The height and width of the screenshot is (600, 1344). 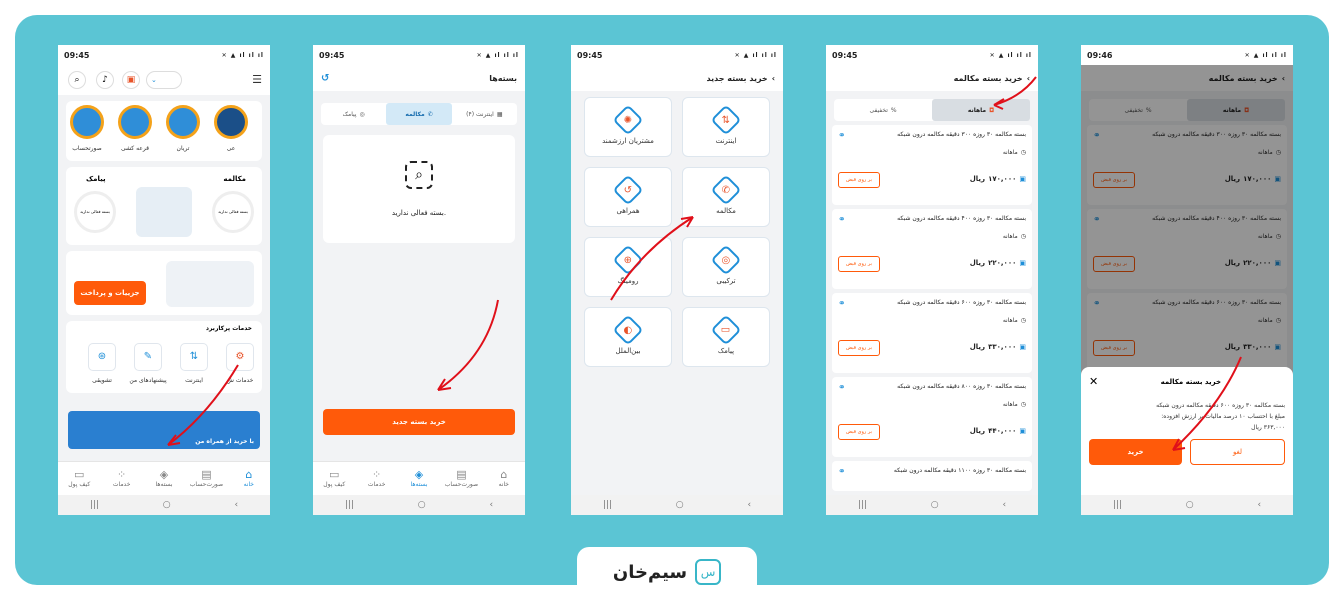 What do you see at coordinates (726, 267) in the screenshot?
I see `category-combo: ◎ ترکیبی` at bounding box center [726, 267].